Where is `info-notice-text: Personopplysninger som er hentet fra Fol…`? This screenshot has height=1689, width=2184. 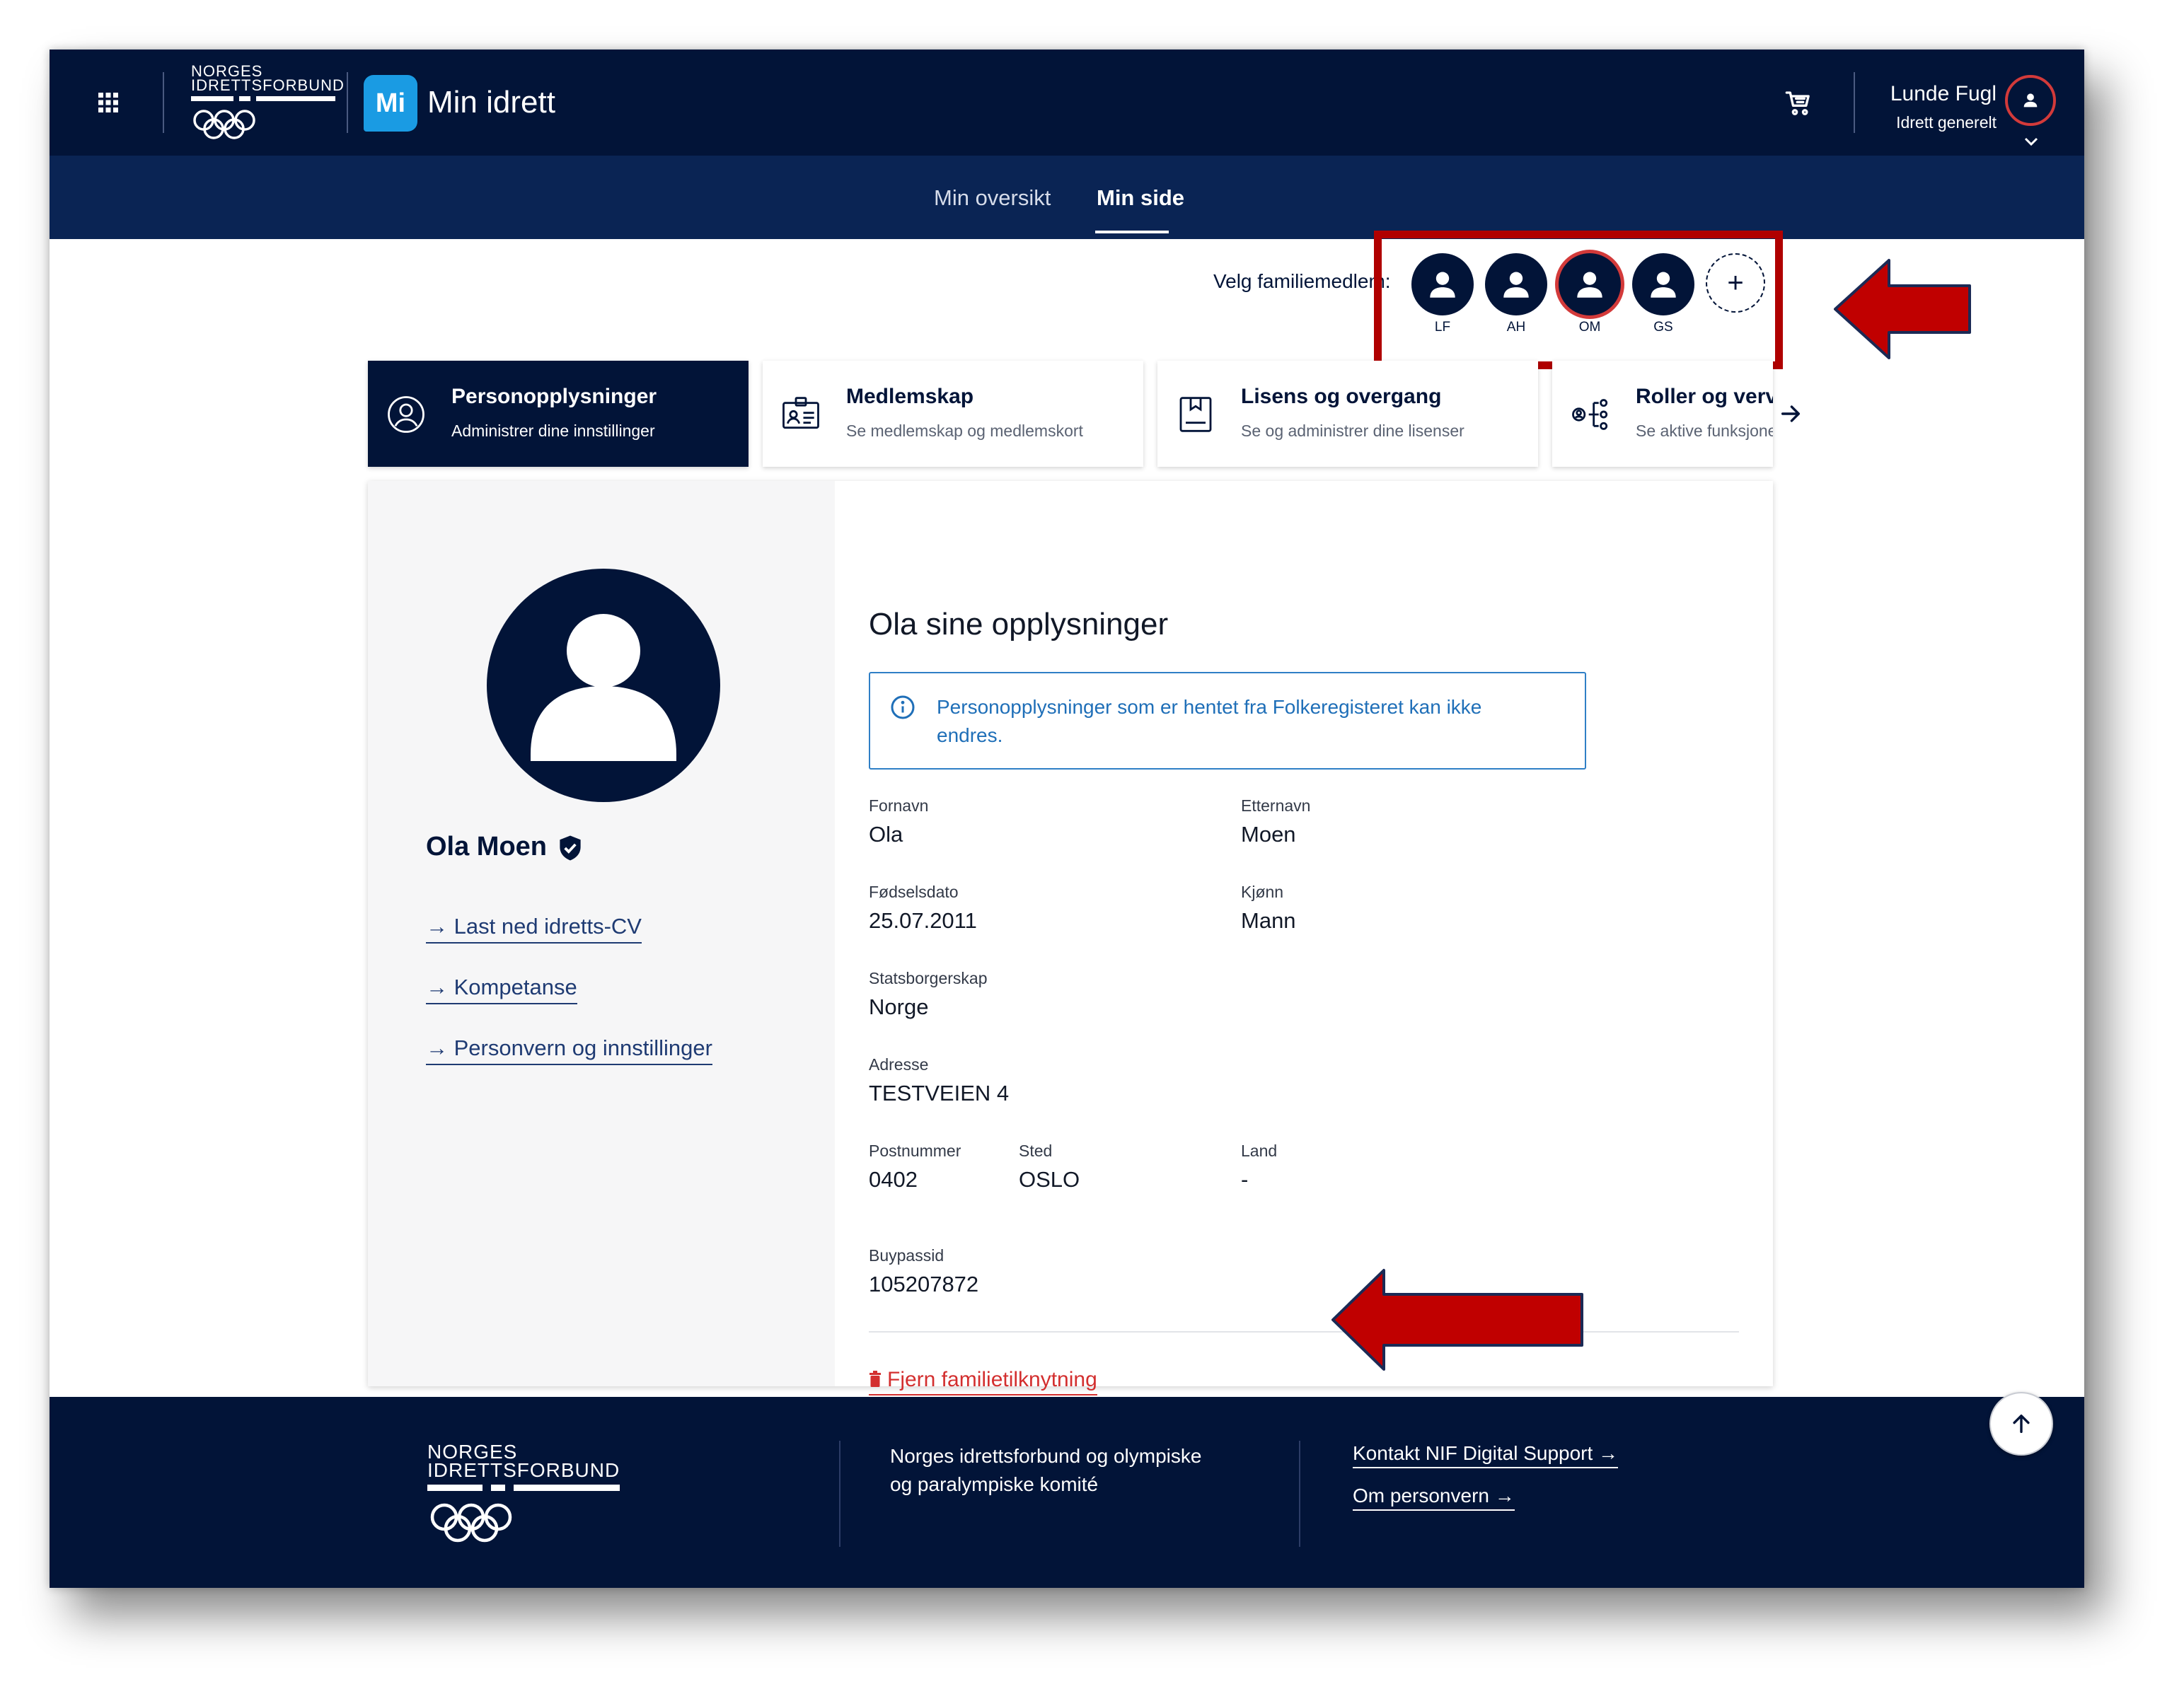 info-notice-text: Personopplysninger som er hentet fra Fol… is located at coordinates (1210, 721).